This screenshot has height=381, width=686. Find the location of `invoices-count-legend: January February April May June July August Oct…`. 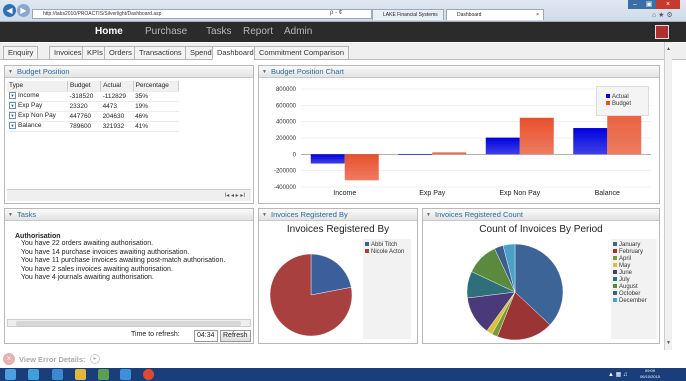

invoices-count-legend: January February April May June July August Oct… is located at coordinates (634, 289).